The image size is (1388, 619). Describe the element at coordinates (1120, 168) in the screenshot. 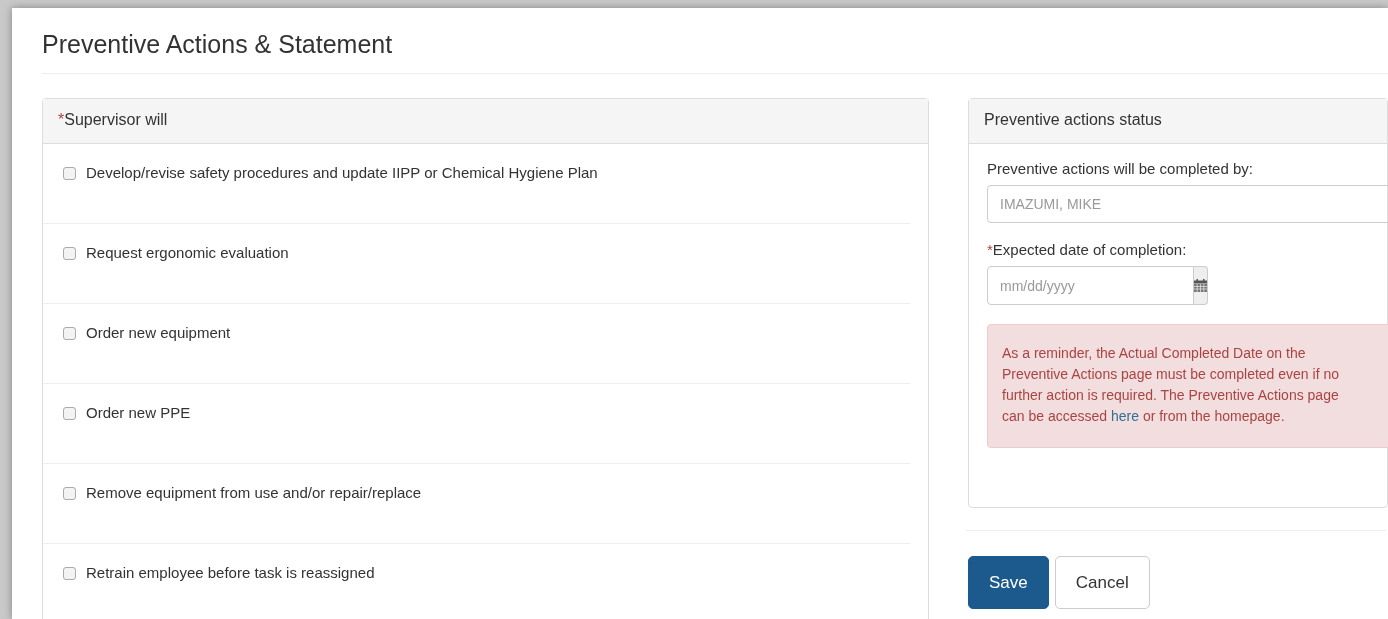

I see `field-label: Preventive actions will be completed by:` at that location.